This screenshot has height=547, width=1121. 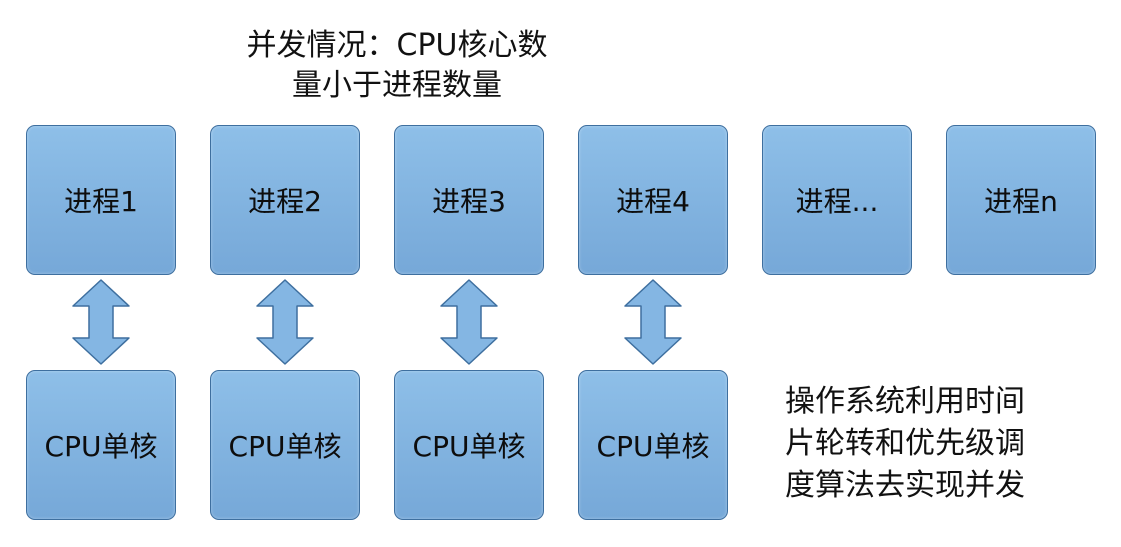 I want to click on process-box-n: 进程n, so click(x=1021, y=200).